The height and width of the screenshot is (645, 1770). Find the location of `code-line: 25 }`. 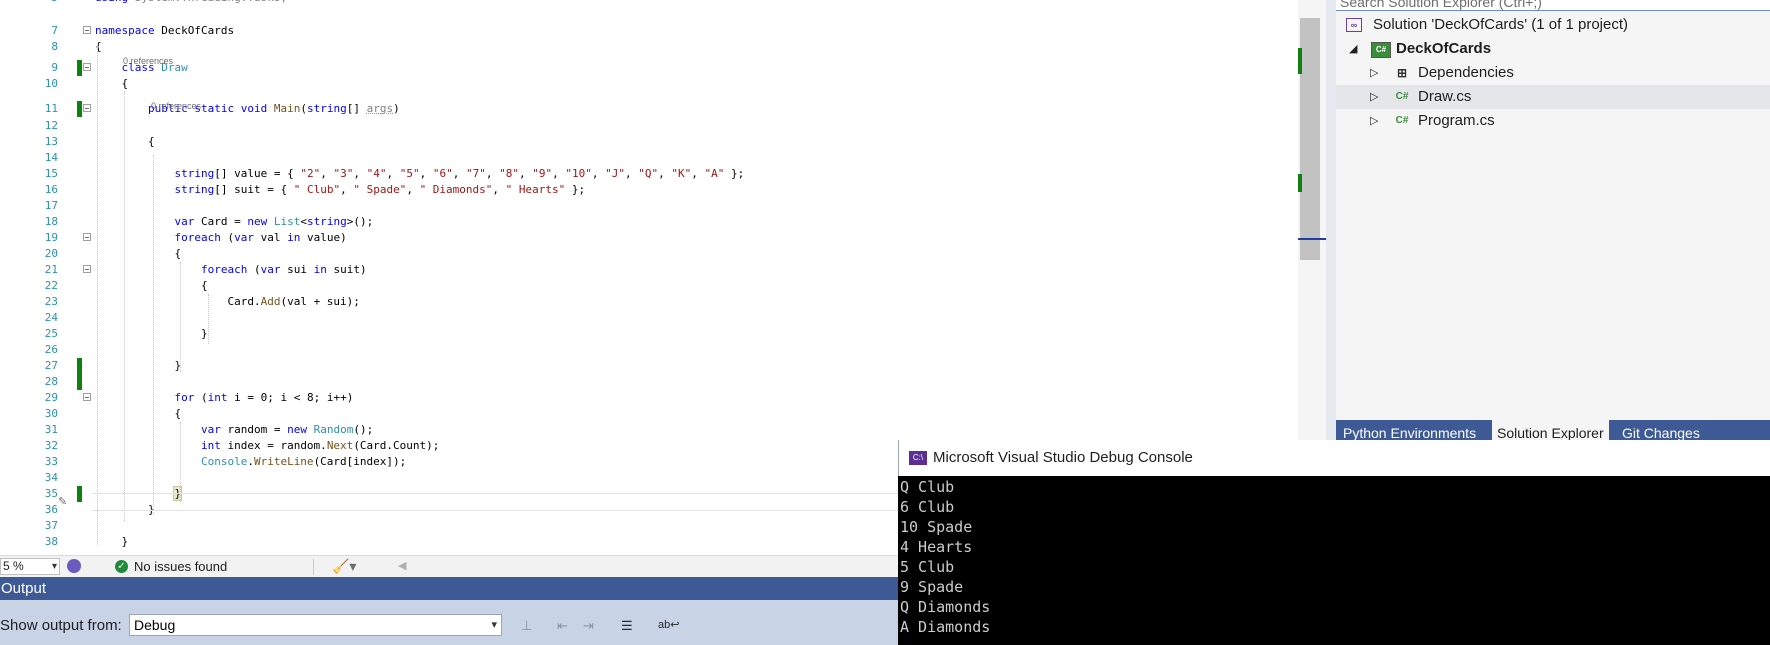

code-line: 25 } is located at coordinates (649, 334).